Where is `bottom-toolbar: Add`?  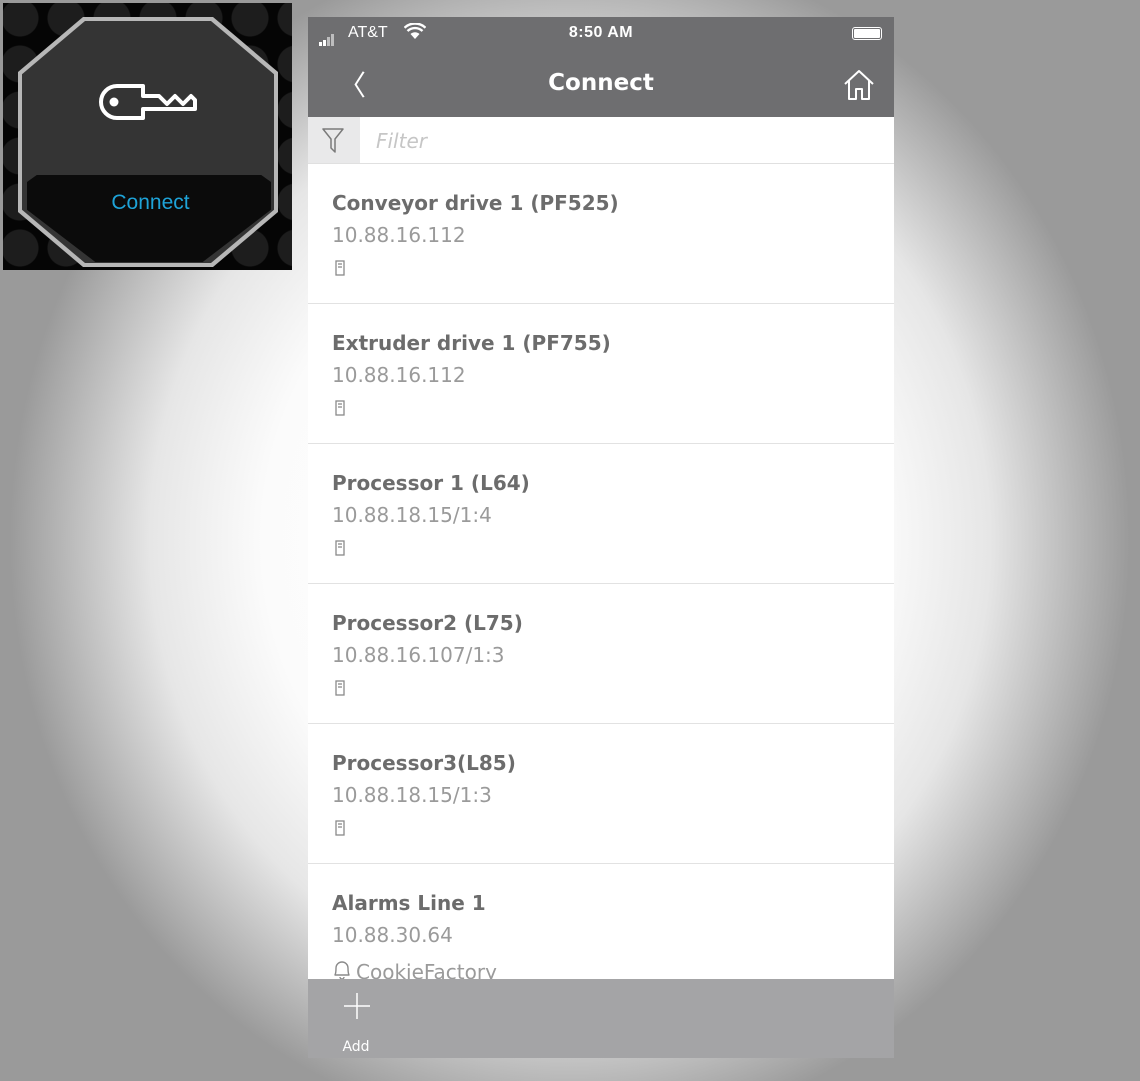
bottom-toolbar: Add is located at coordinates (601, 1018).